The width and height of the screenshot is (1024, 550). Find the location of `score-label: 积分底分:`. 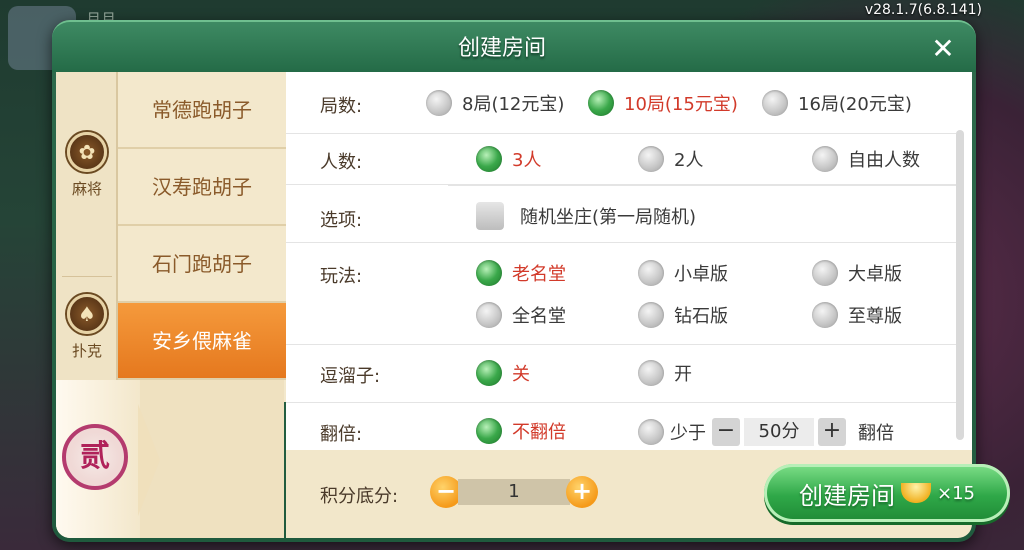

score-label: 积分底分: is located at coordinates (359, 496).